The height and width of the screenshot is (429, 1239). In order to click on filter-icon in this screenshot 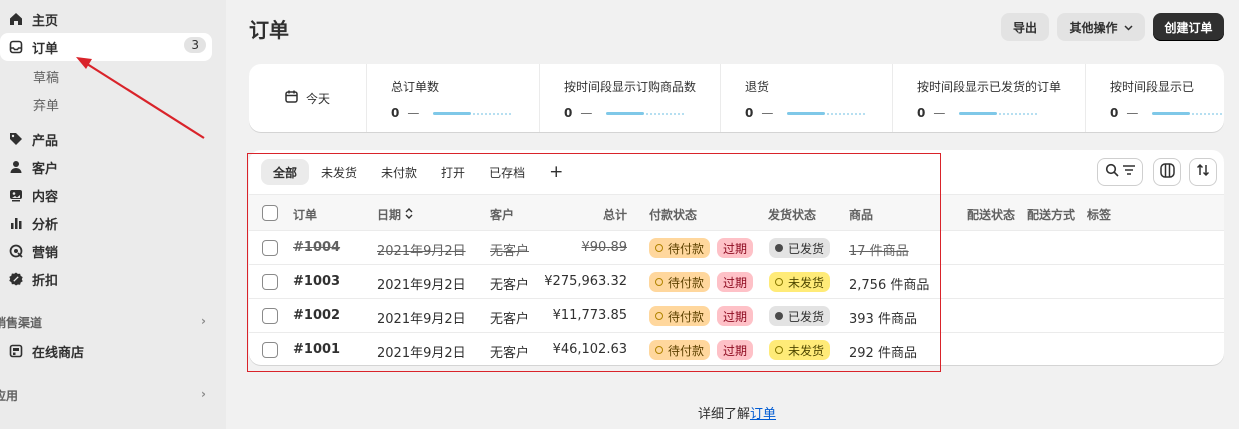, I will do `click(1129, 172)`.